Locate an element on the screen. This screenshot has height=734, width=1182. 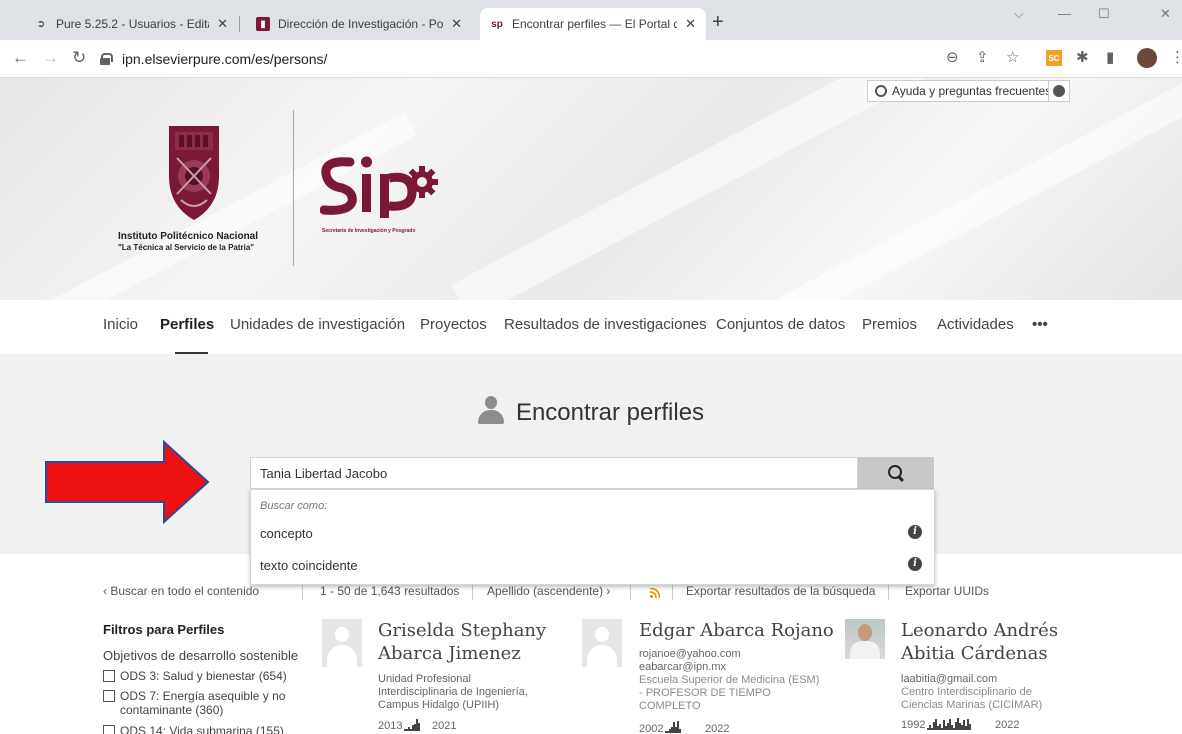
profile-name-cont: Abarca Jimenez is located at coordinates (449, 654).